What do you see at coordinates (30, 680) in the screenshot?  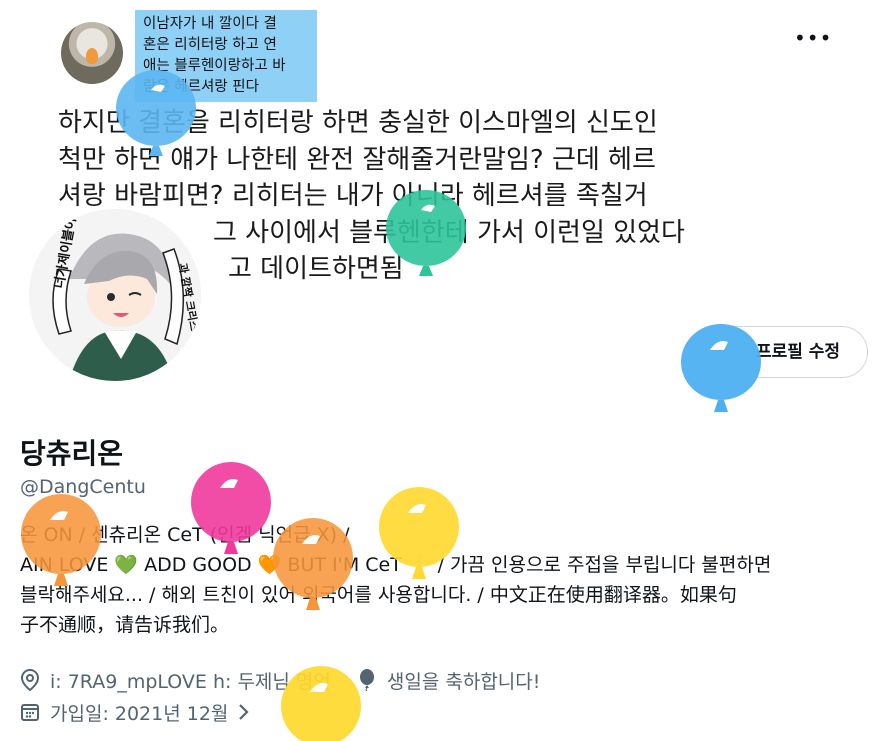 I see `location-icon` at bounding box center [30, 680].